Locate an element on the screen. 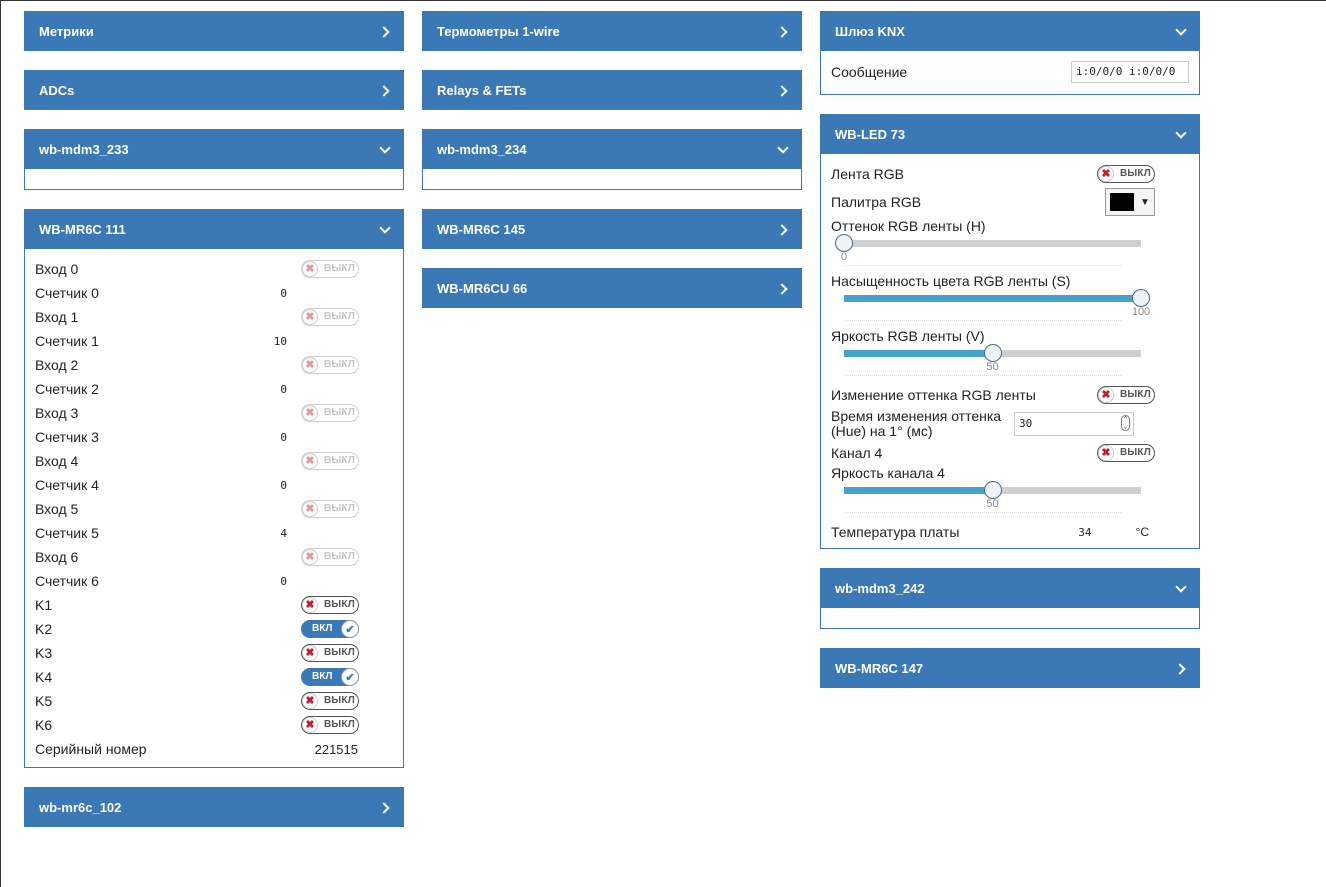  list-item: Счетчик 2 0 is located at coordinates (214, 389).